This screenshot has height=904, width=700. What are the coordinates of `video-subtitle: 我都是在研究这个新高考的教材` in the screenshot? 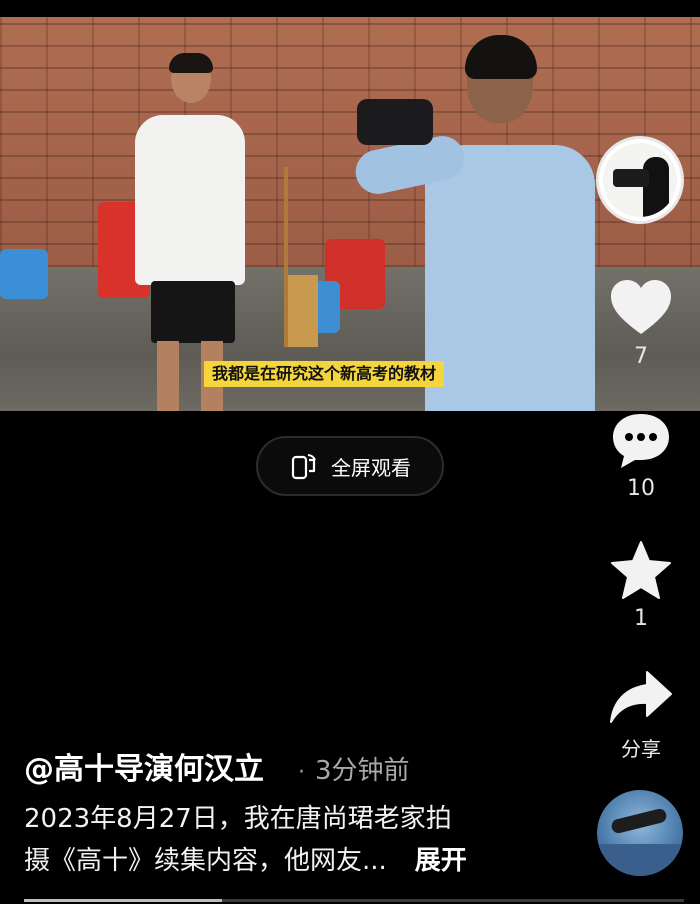 It's located at (324, 374).